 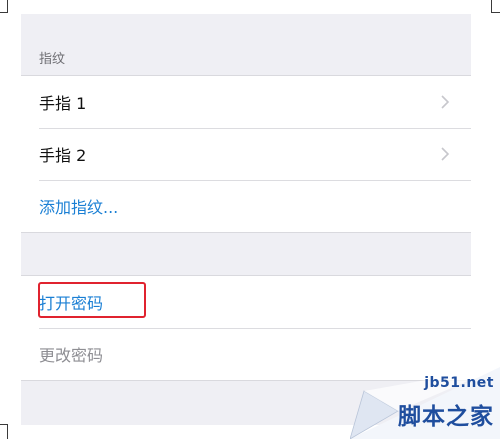 I want to click on fingerprint-header-label: 指纹, so click(x=52, y=59).